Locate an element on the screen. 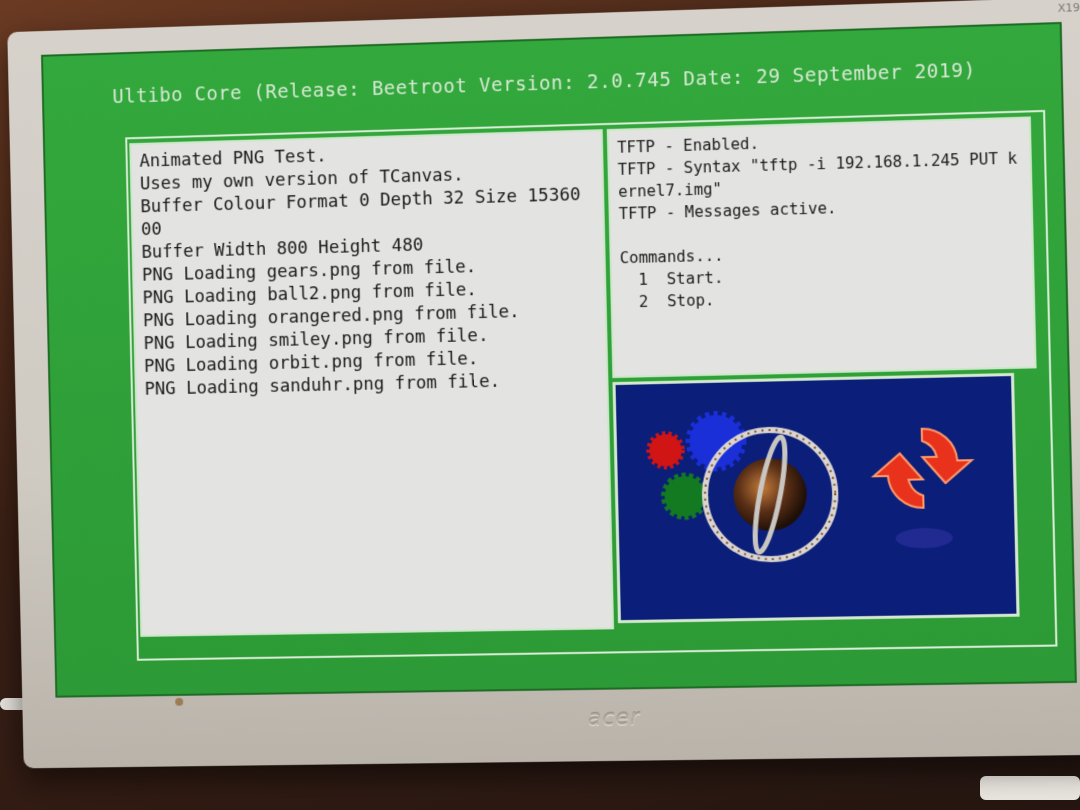 This screenshot has width=1080, height=810. power-led is located at coordinates (179, 701).